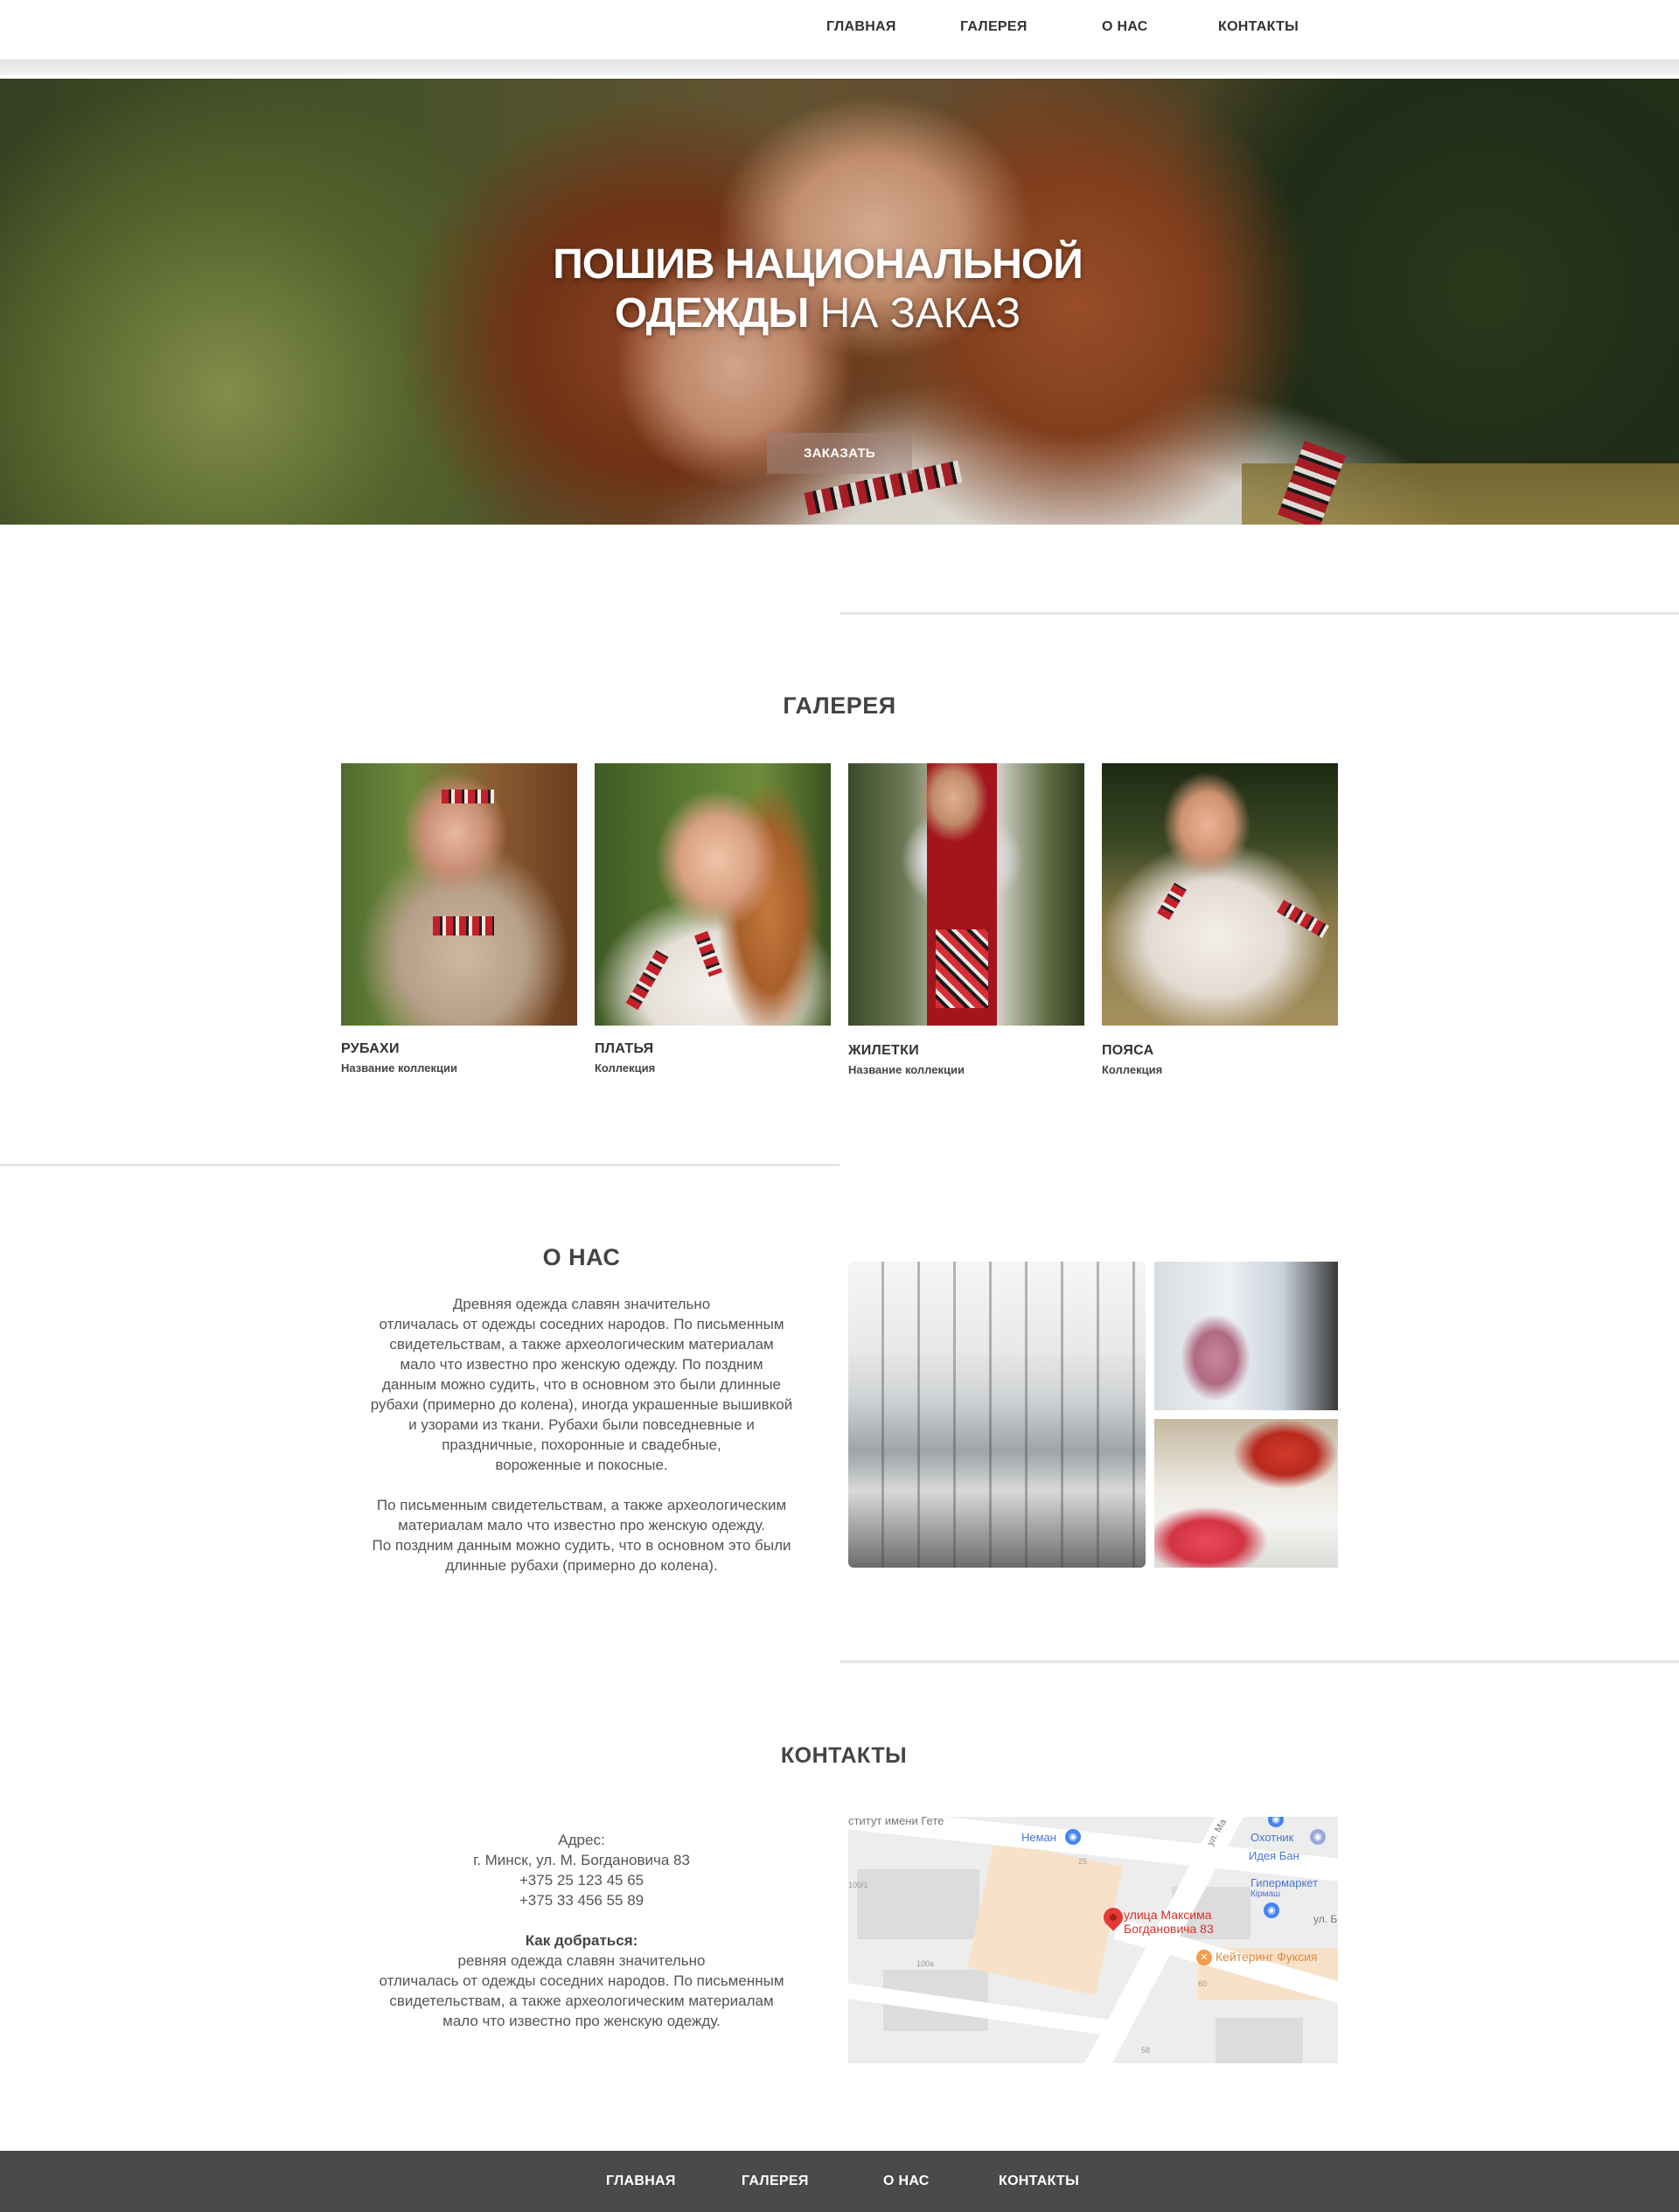 The height and width of the screenshot is (2212, 1679). Describe the element at coordinates (1039, 1837) in the screenshot. I see `map-label-neman: Неман` at that location.